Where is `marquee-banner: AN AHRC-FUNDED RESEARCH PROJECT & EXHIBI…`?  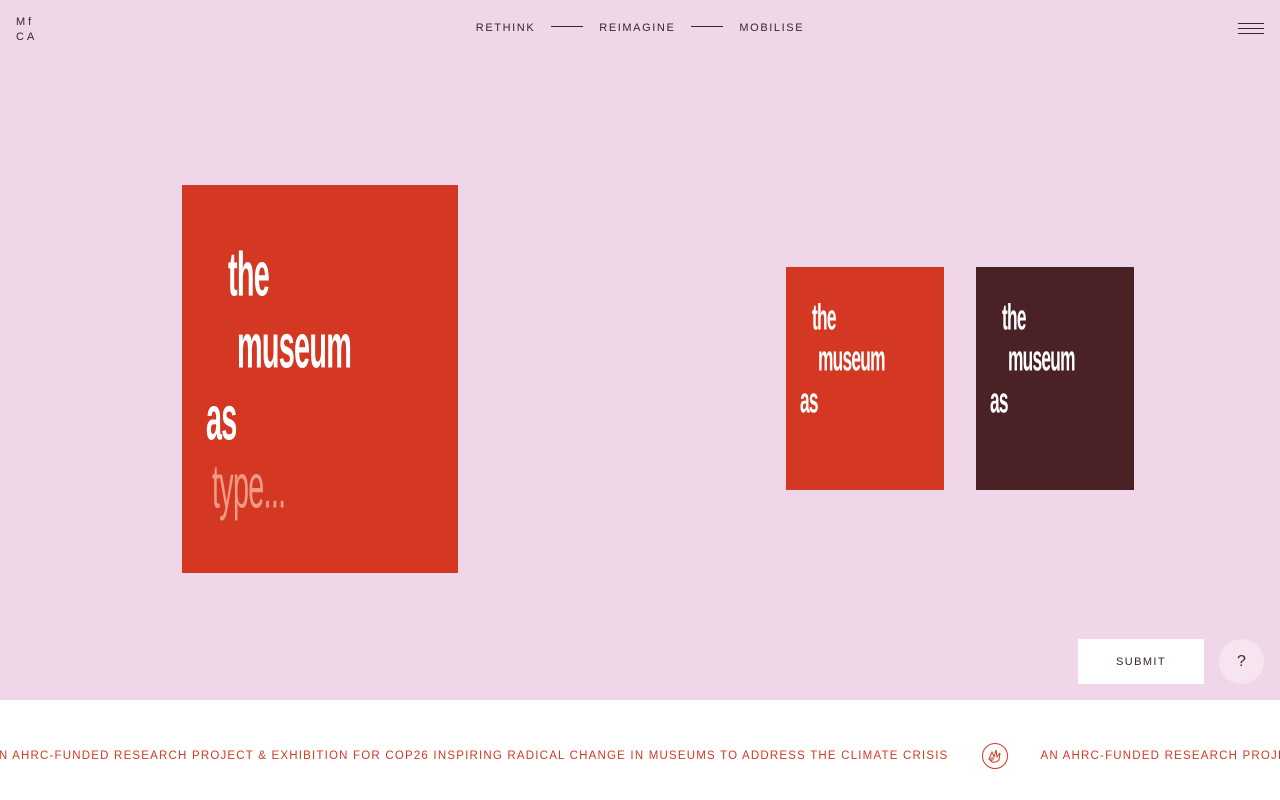 marquee-banner: AN AHRC-FUNDED RESEARCH PROJECT & EXHIBI… is located at coordinates (640, 750).